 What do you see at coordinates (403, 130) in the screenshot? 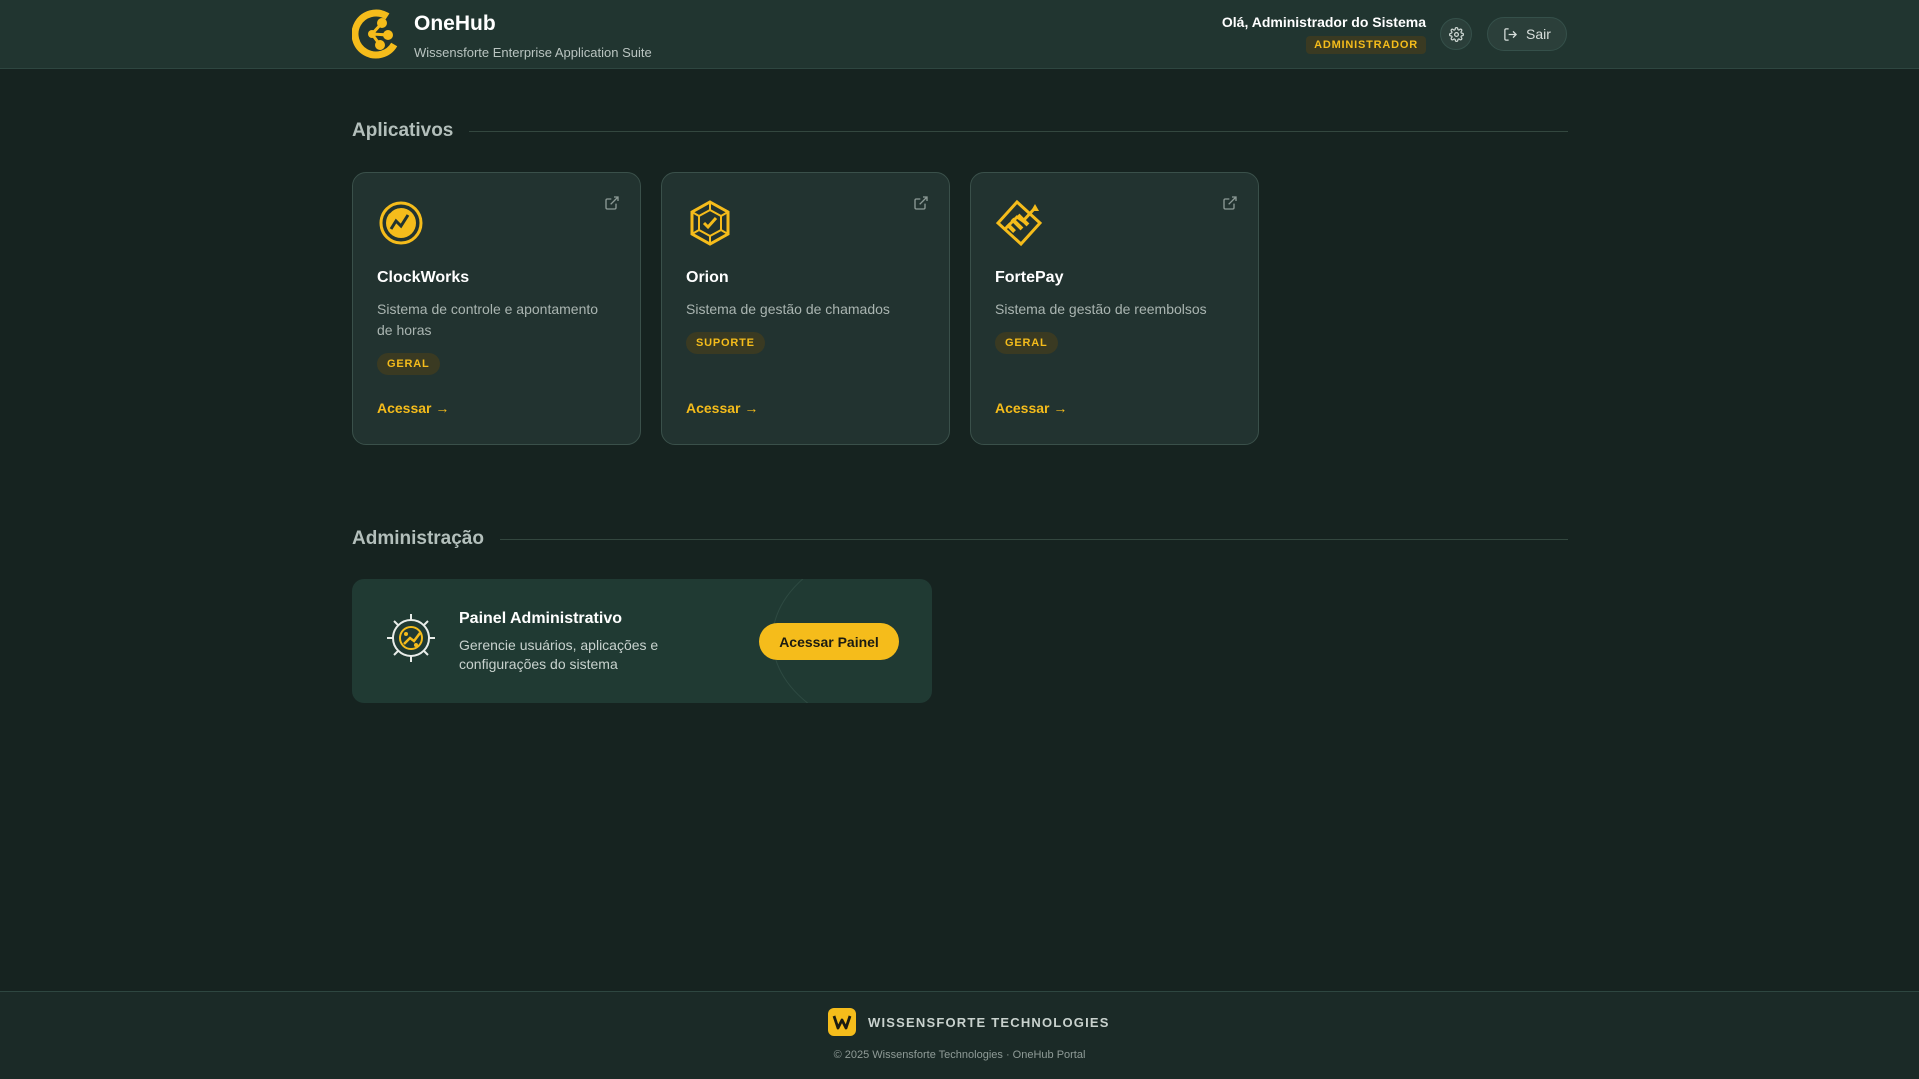
I see `apps-heading: Aplicativos` at bounding box center [403, 130].